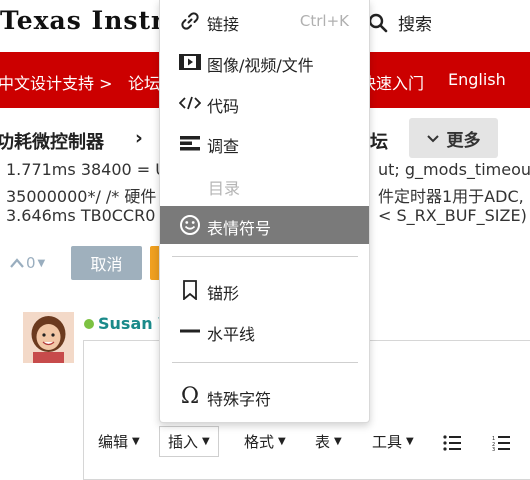 This screenshot has height=480, width=530. What do you see at coordinates (264, 290) in the screenshot?
I see `menu-item-anchor: 锚形` at bounding box center [264, 290].